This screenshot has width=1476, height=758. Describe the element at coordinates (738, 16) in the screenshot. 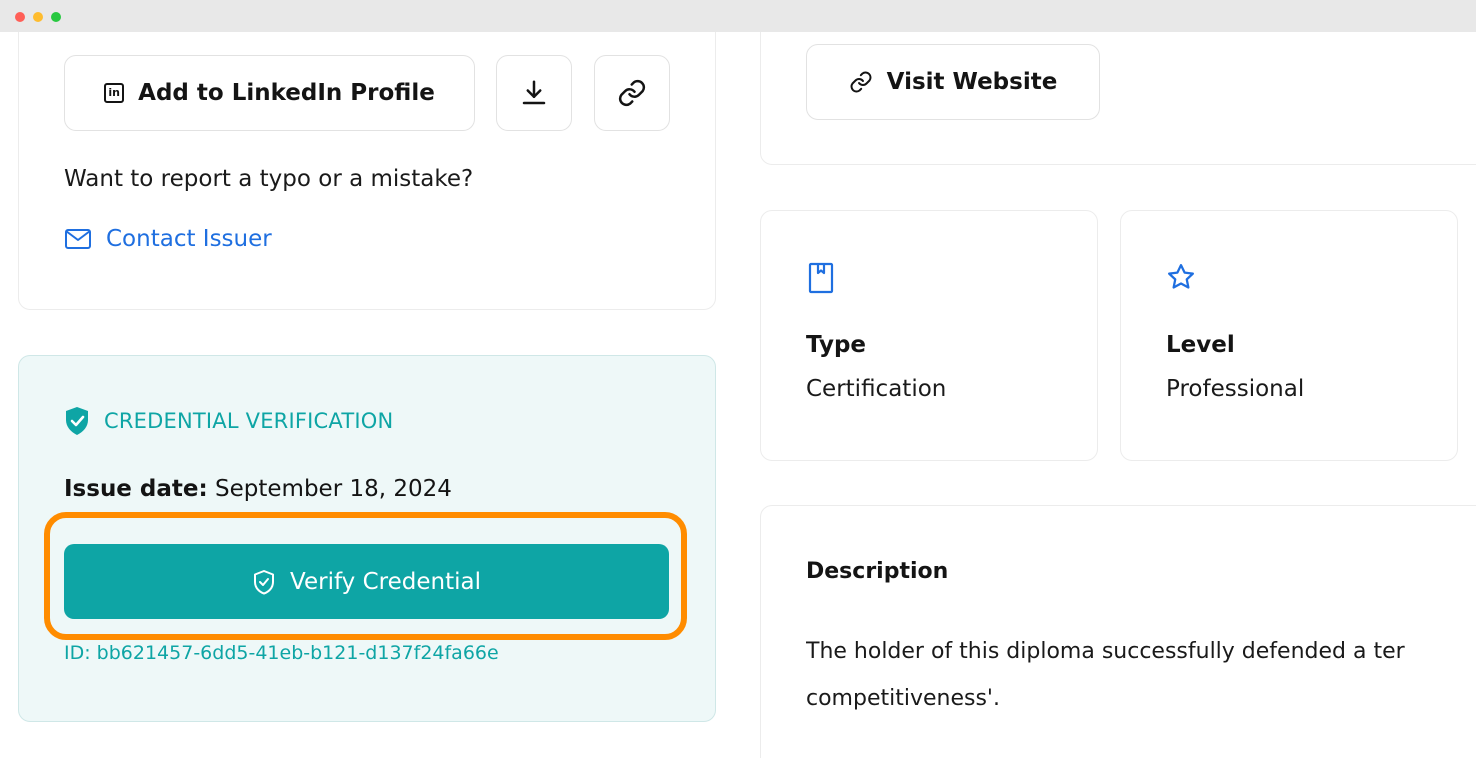

I see `window-titlebar` at that location.